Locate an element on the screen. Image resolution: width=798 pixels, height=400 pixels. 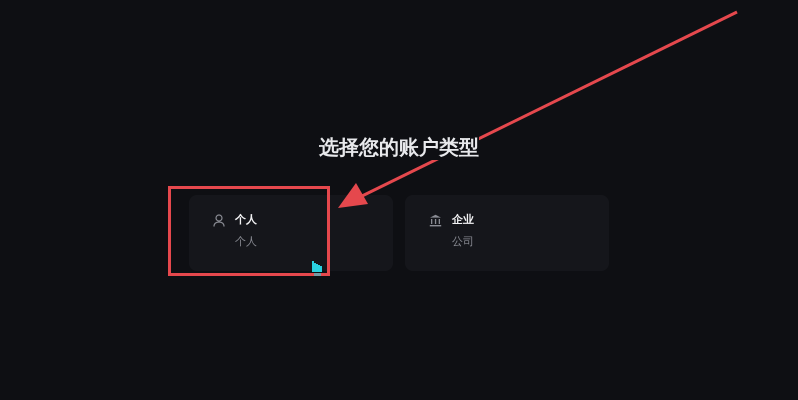
card-subtitle: 公司 is located at coordinates (463, 242).